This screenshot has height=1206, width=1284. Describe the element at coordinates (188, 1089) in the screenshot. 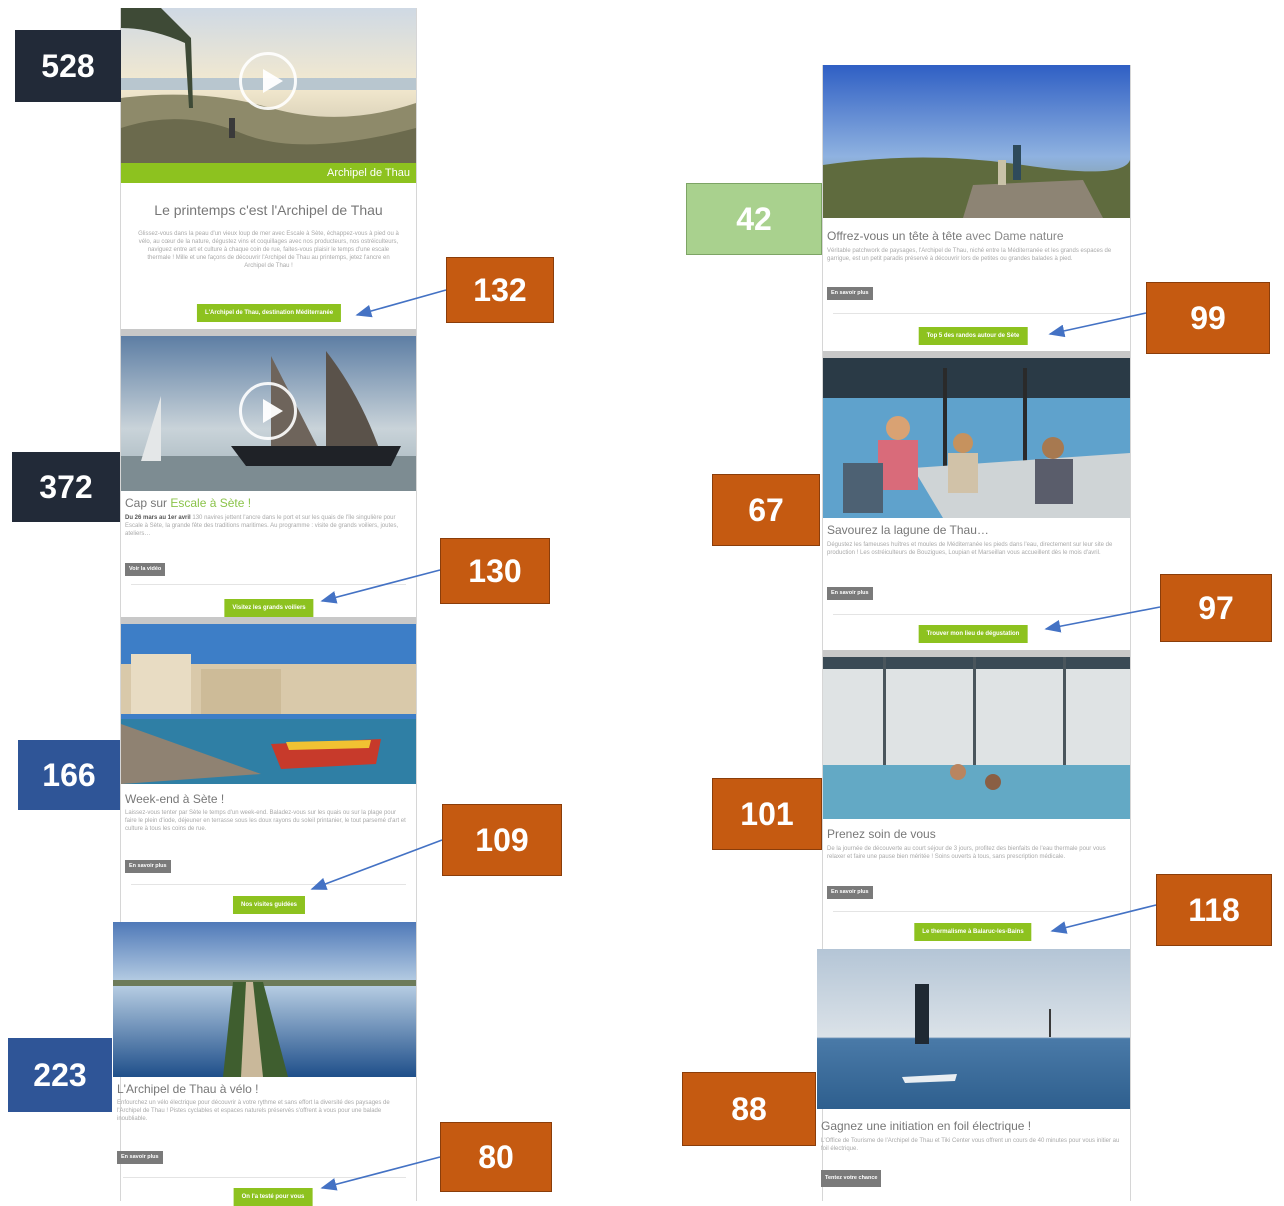

I see `section-title: L'Archipel de Thau à vélo !` at that location.